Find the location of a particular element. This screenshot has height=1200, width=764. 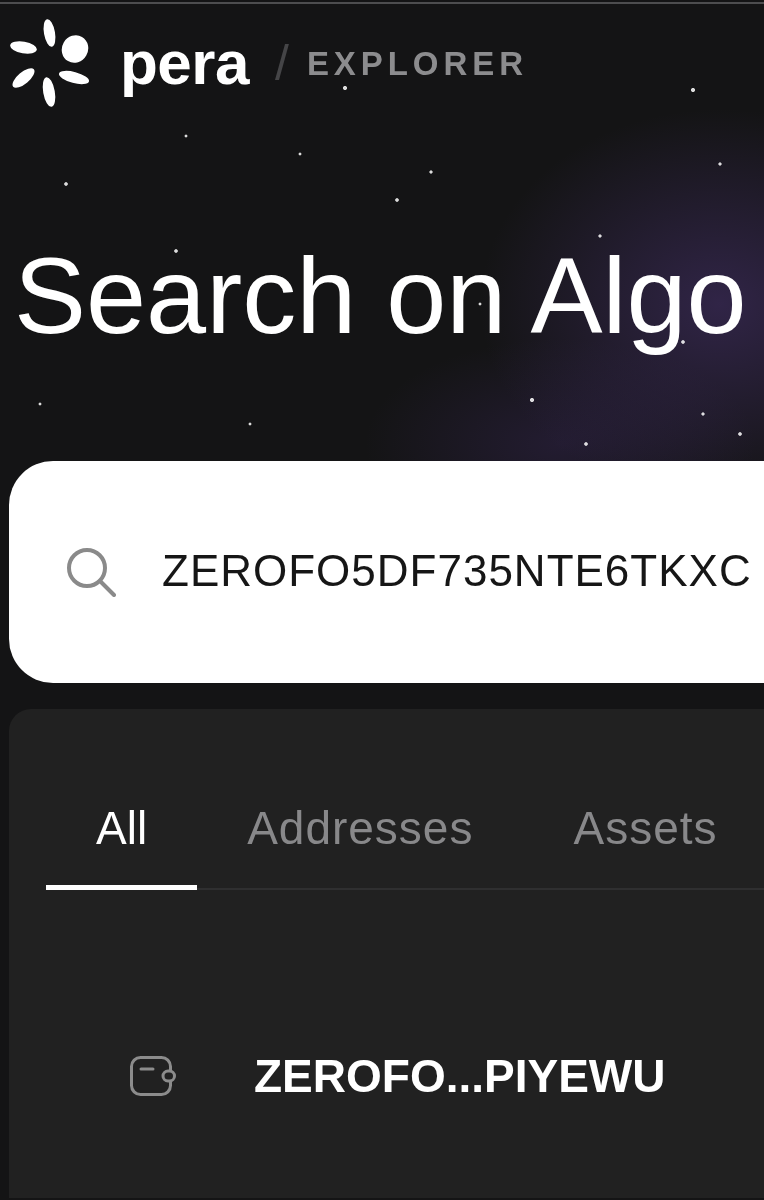

search-input: ZEROFO5DF735NTE6TKXC is located at coordinates (460, 571).